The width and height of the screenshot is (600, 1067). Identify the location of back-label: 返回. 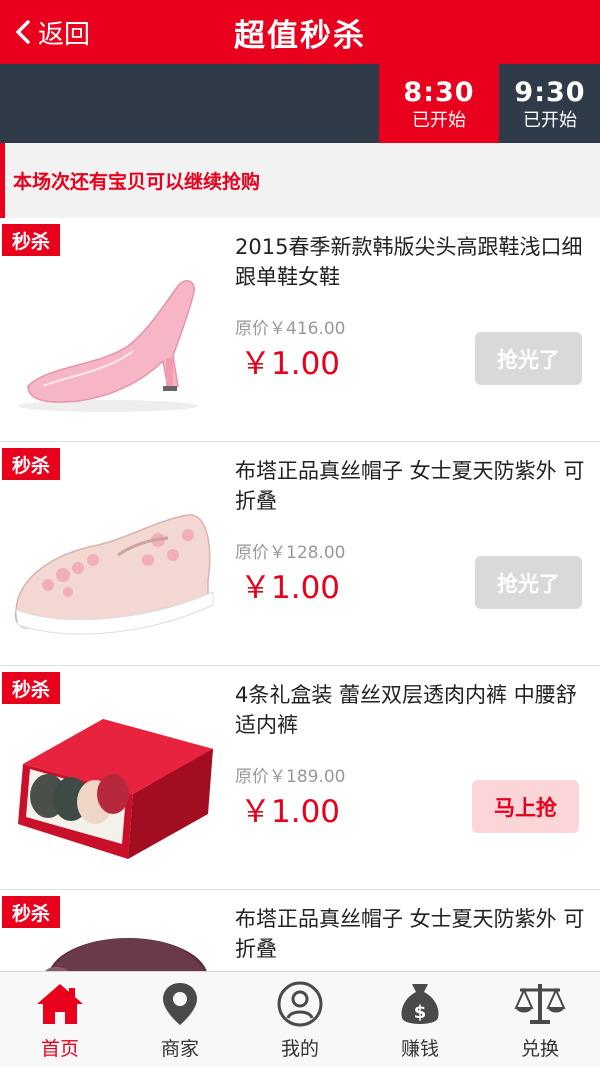
(64, 34).